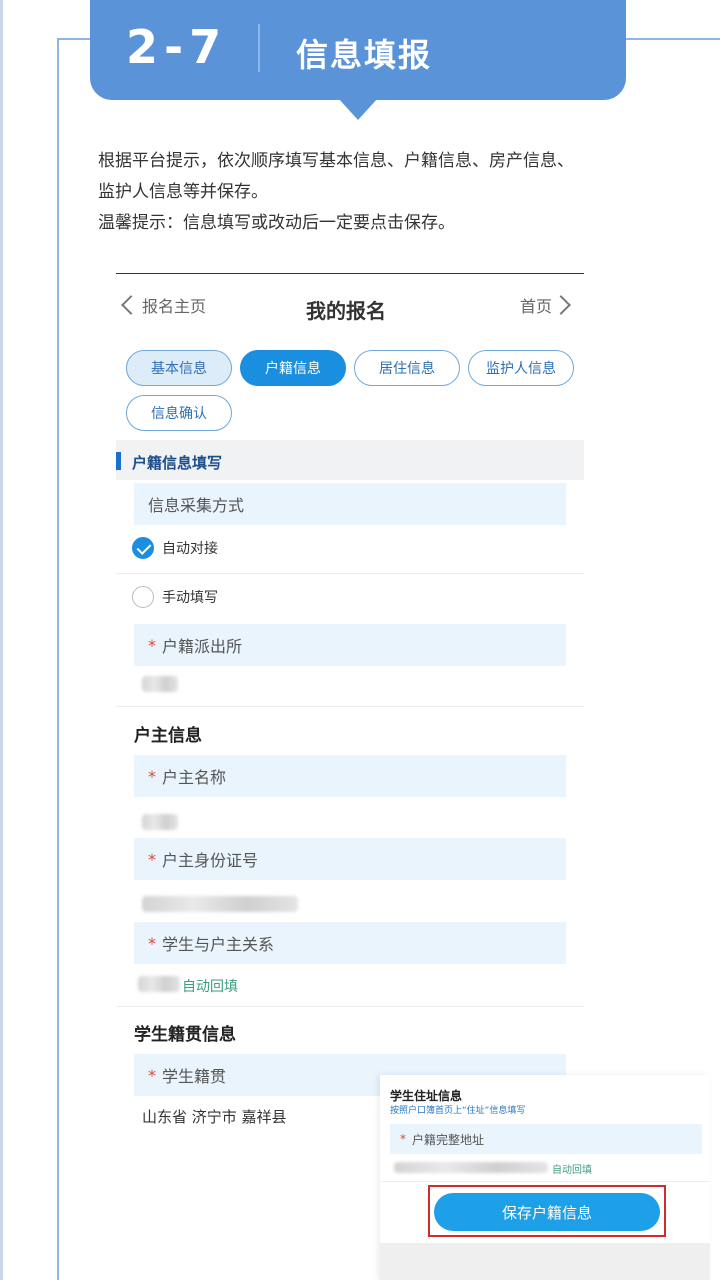 The height and width of the screenshot is (1280, 720). What do you see at coordinates (358, 109) in the screenshot?
I see `banner-pointer` at bounding box center [358, 109].